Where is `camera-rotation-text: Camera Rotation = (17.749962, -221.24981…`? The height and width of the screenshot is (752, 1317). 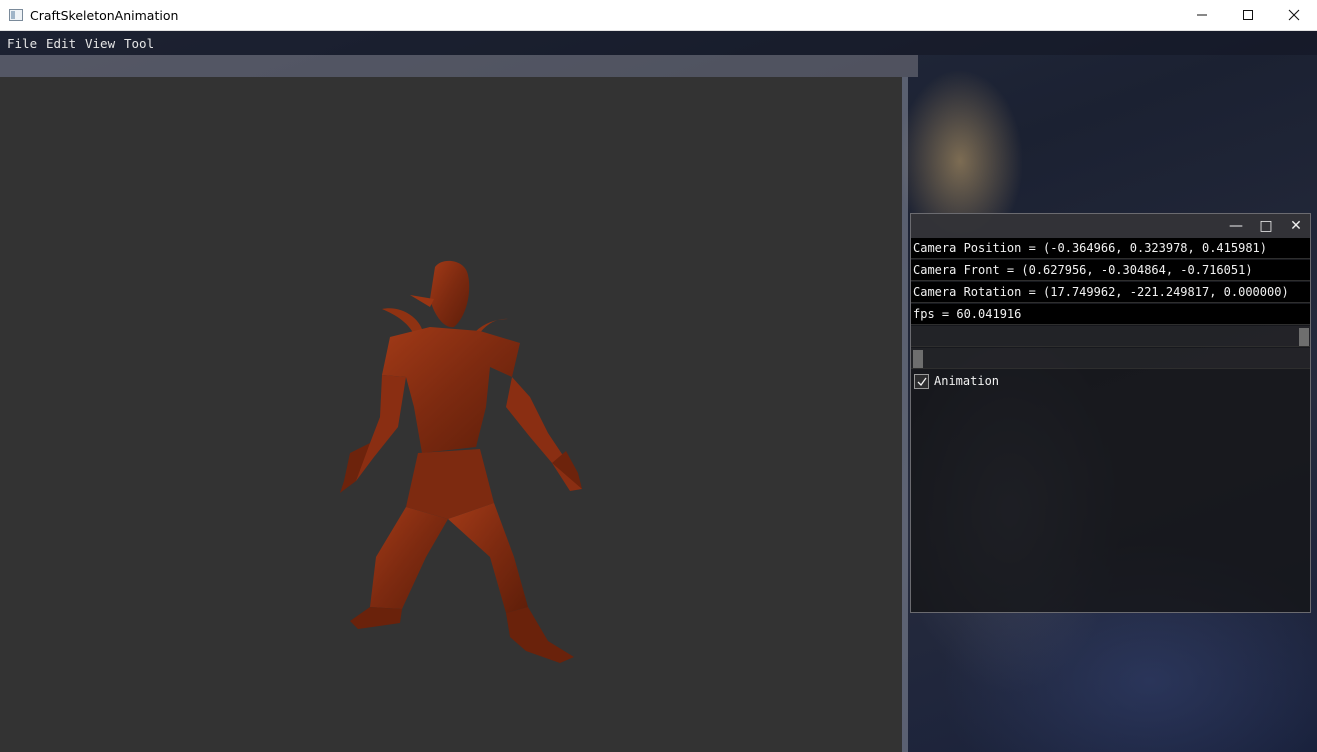 camera-rotation-text: Camera Rotation = (17.749962, -221.24981… is located at coordinates (1110, 292).